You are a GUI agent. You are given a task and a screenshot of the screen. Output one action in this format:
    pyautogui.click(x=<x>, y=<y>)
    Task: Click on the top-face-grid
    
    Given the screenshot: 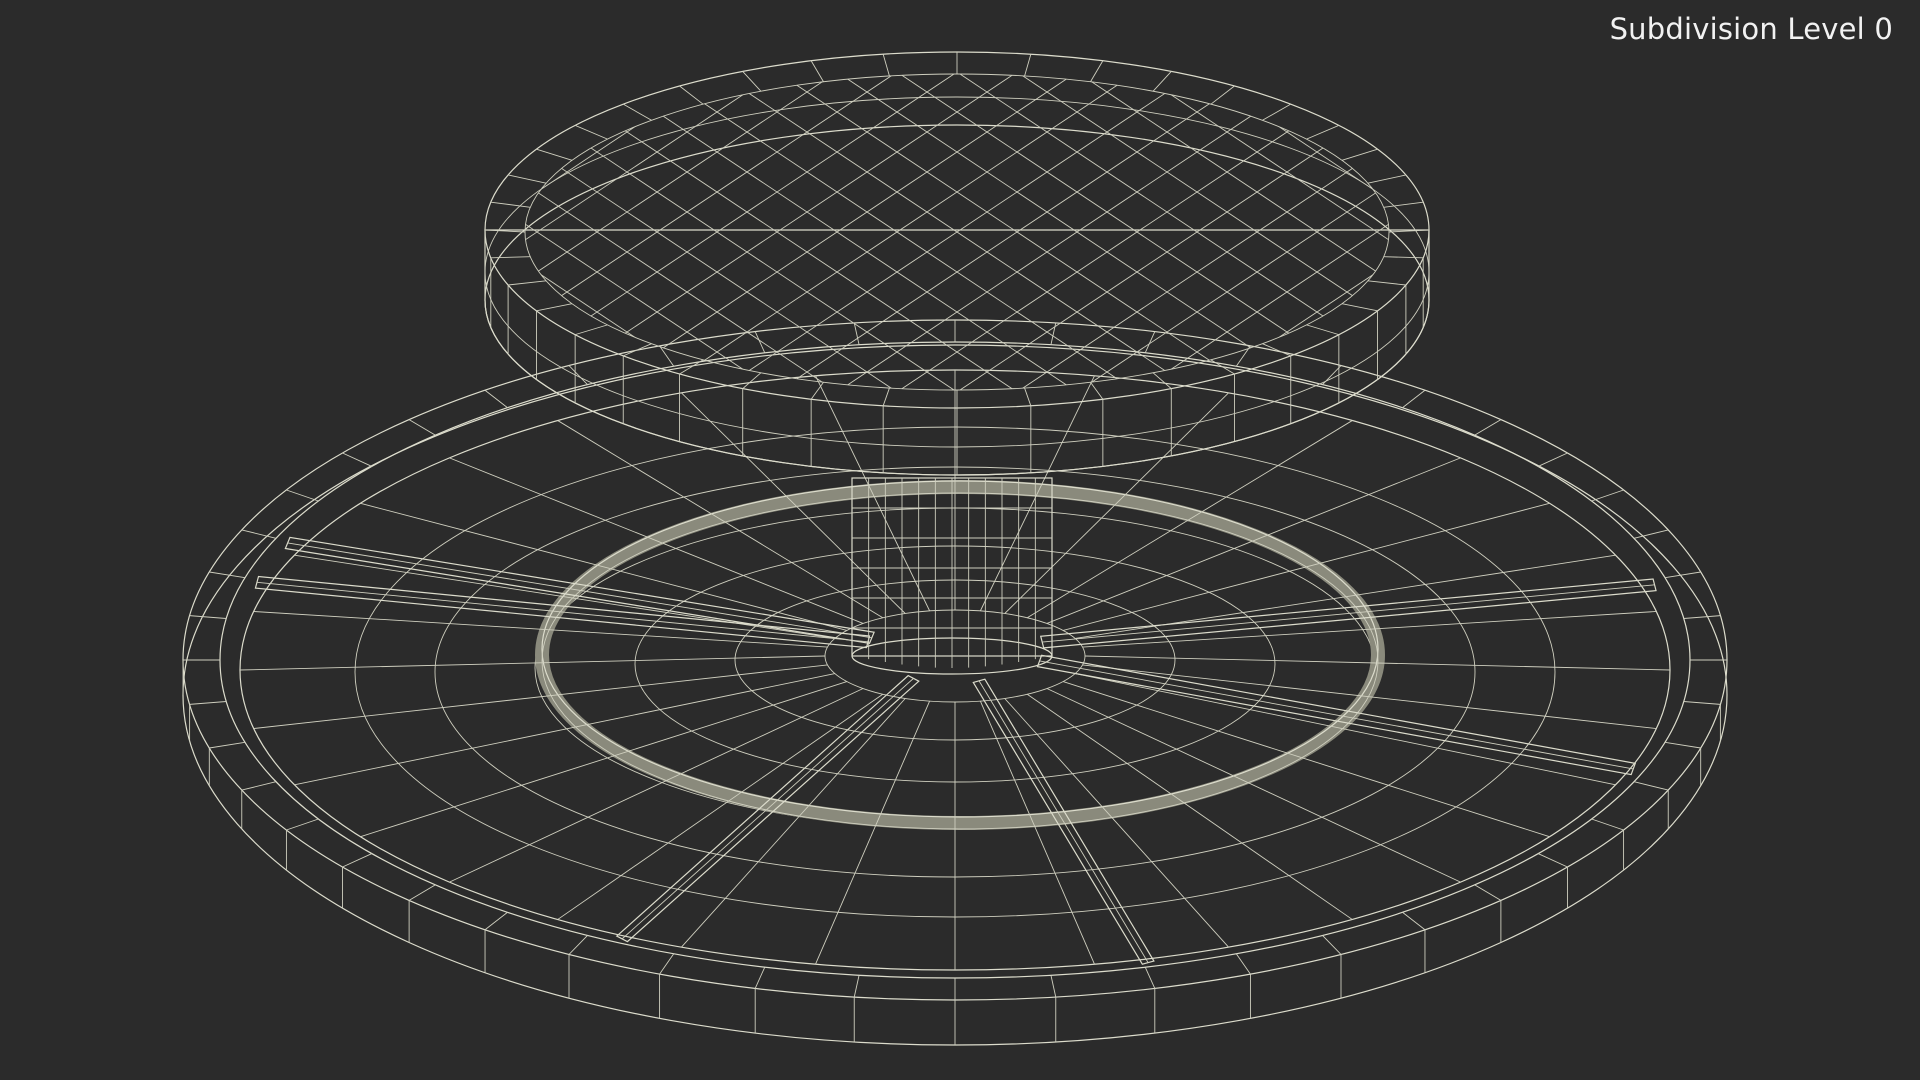 What is the action you would take?
    pyautogui.click(x=957, y=232)
    